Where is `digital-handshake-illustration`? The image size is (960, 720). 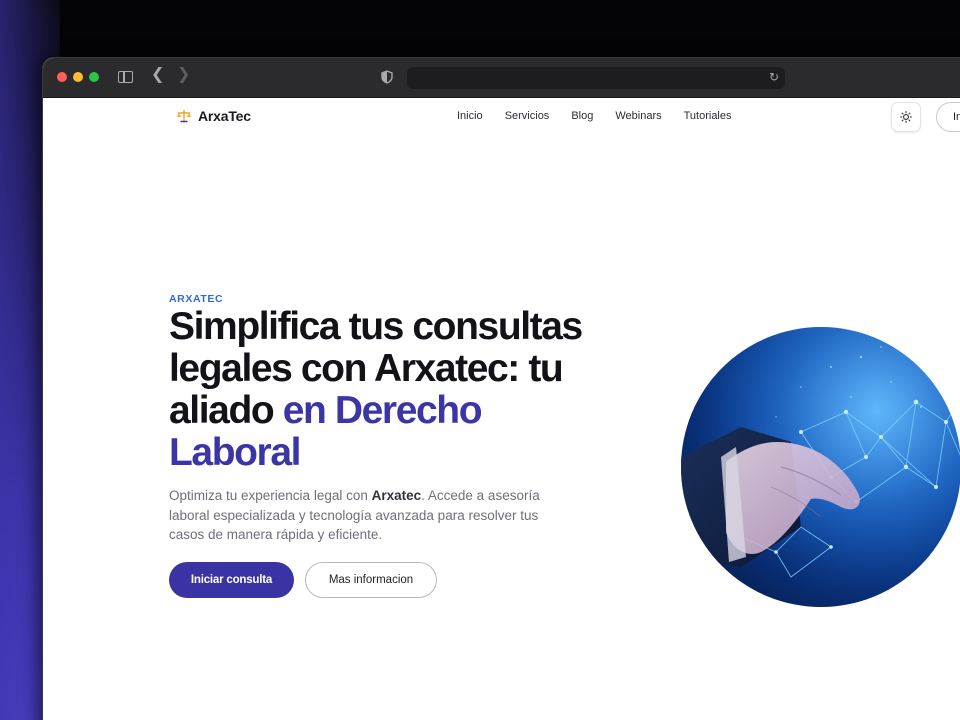
digital-handshake-illustration is located at coordinates (820, 467).